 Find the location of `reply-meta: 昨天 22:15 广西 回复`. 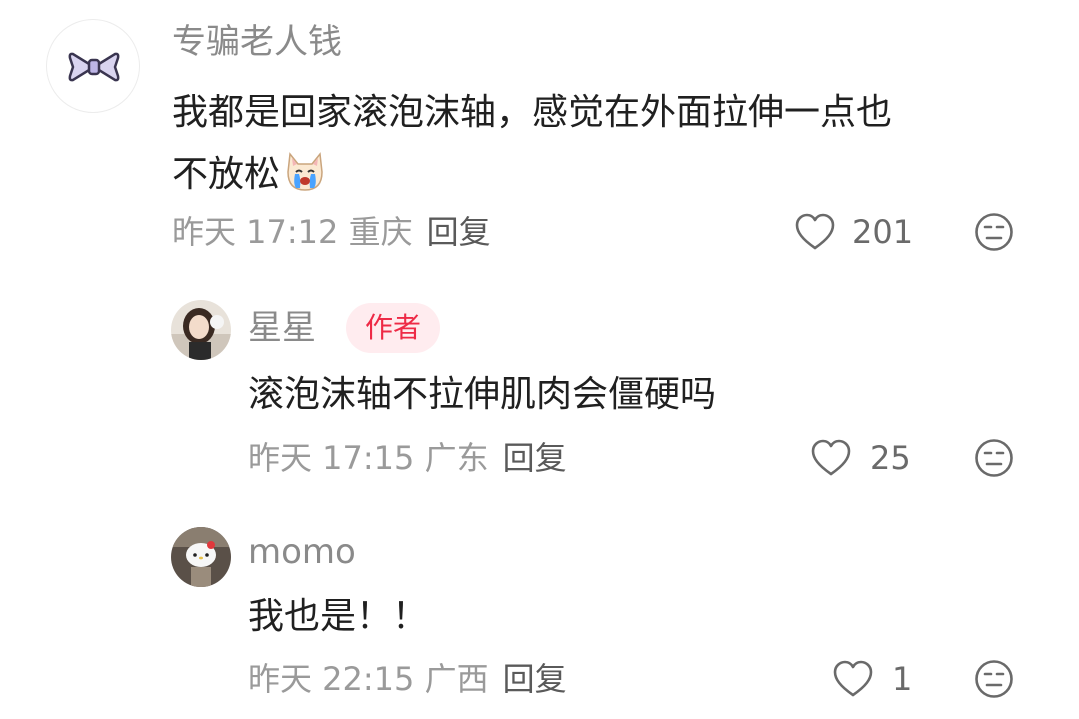

reply-meta: 昨天 22:15 广西 回复 is located at coordinates (407, 679).